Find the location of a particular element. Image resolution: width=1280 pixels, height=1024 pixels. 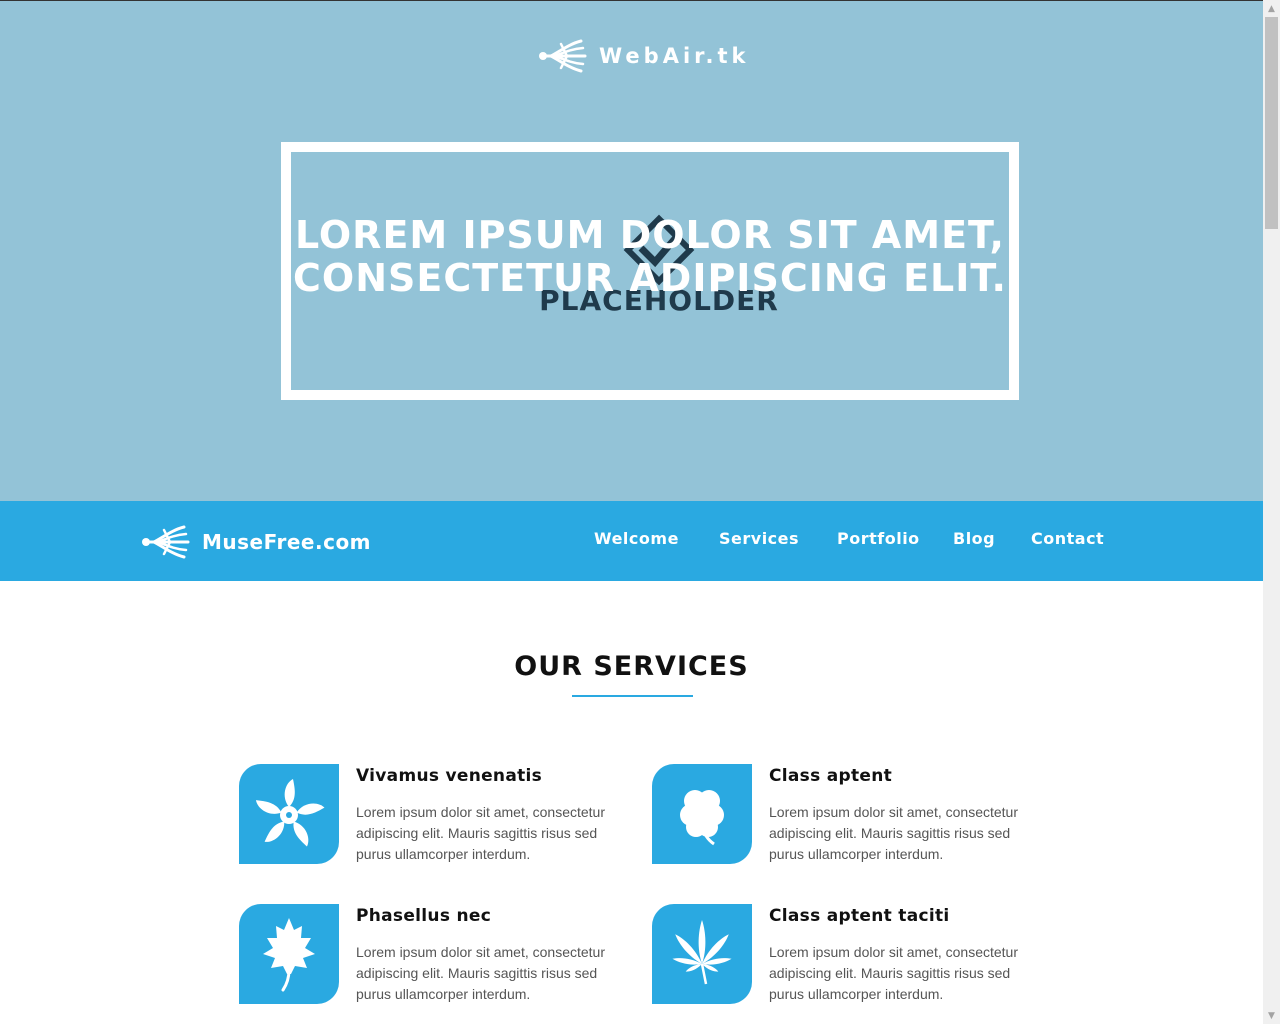

nav-item-portfolio: Portfolio is located at coordinates (878, 538).